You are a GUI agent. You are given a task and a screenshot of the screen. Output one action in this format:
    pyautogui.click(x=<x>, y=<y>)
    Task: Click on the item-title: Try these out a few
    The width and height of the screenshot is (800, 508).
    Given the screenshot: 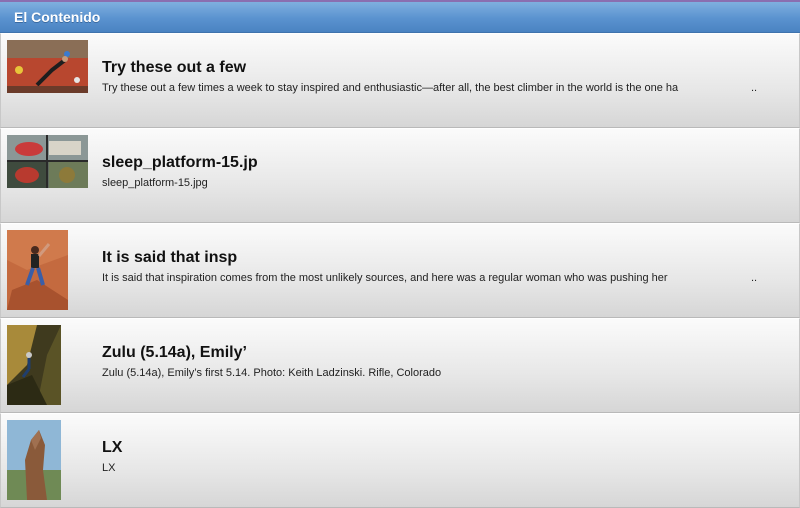 What is the action you would take?
    pyautogui.click(x=174, y=67)
    